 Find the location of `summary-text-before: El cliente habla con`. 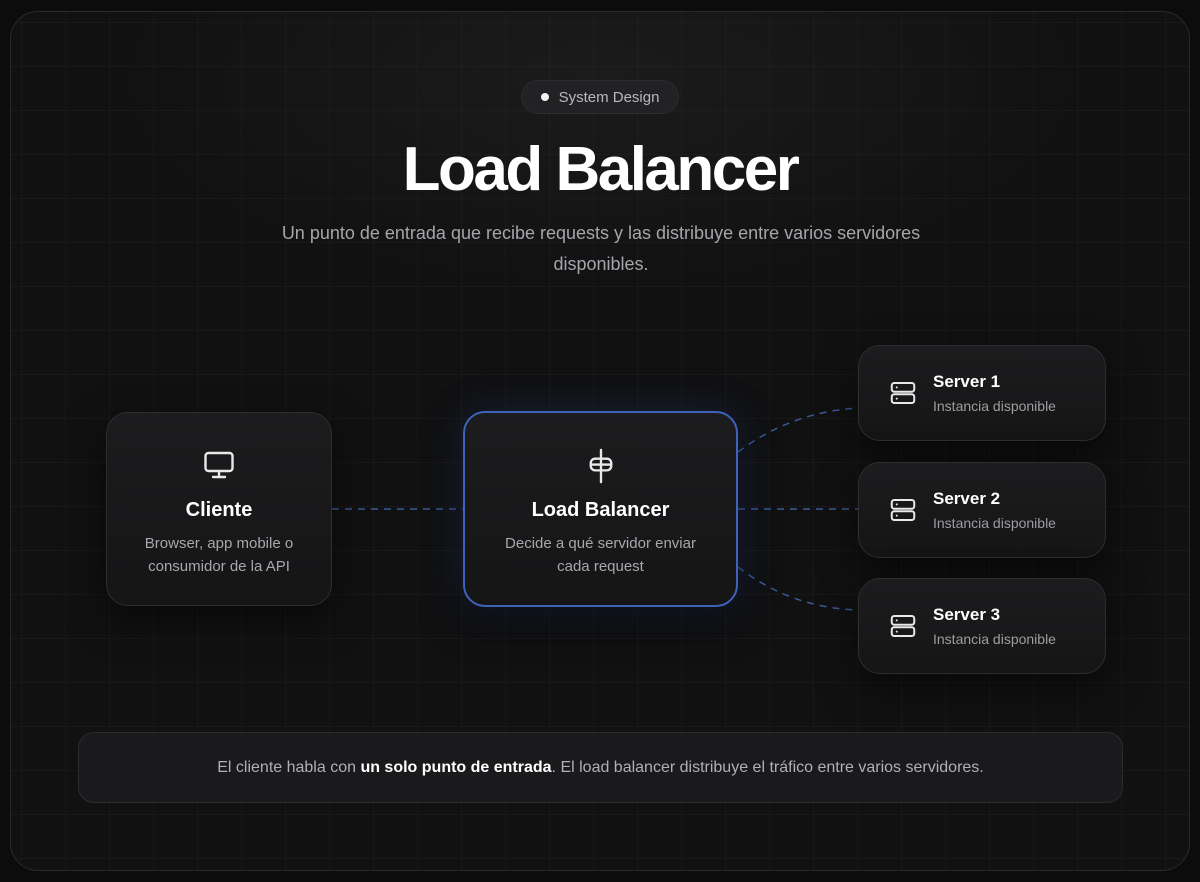

summary-text-before: El cliente habla con is located at coordinates (289, 767).